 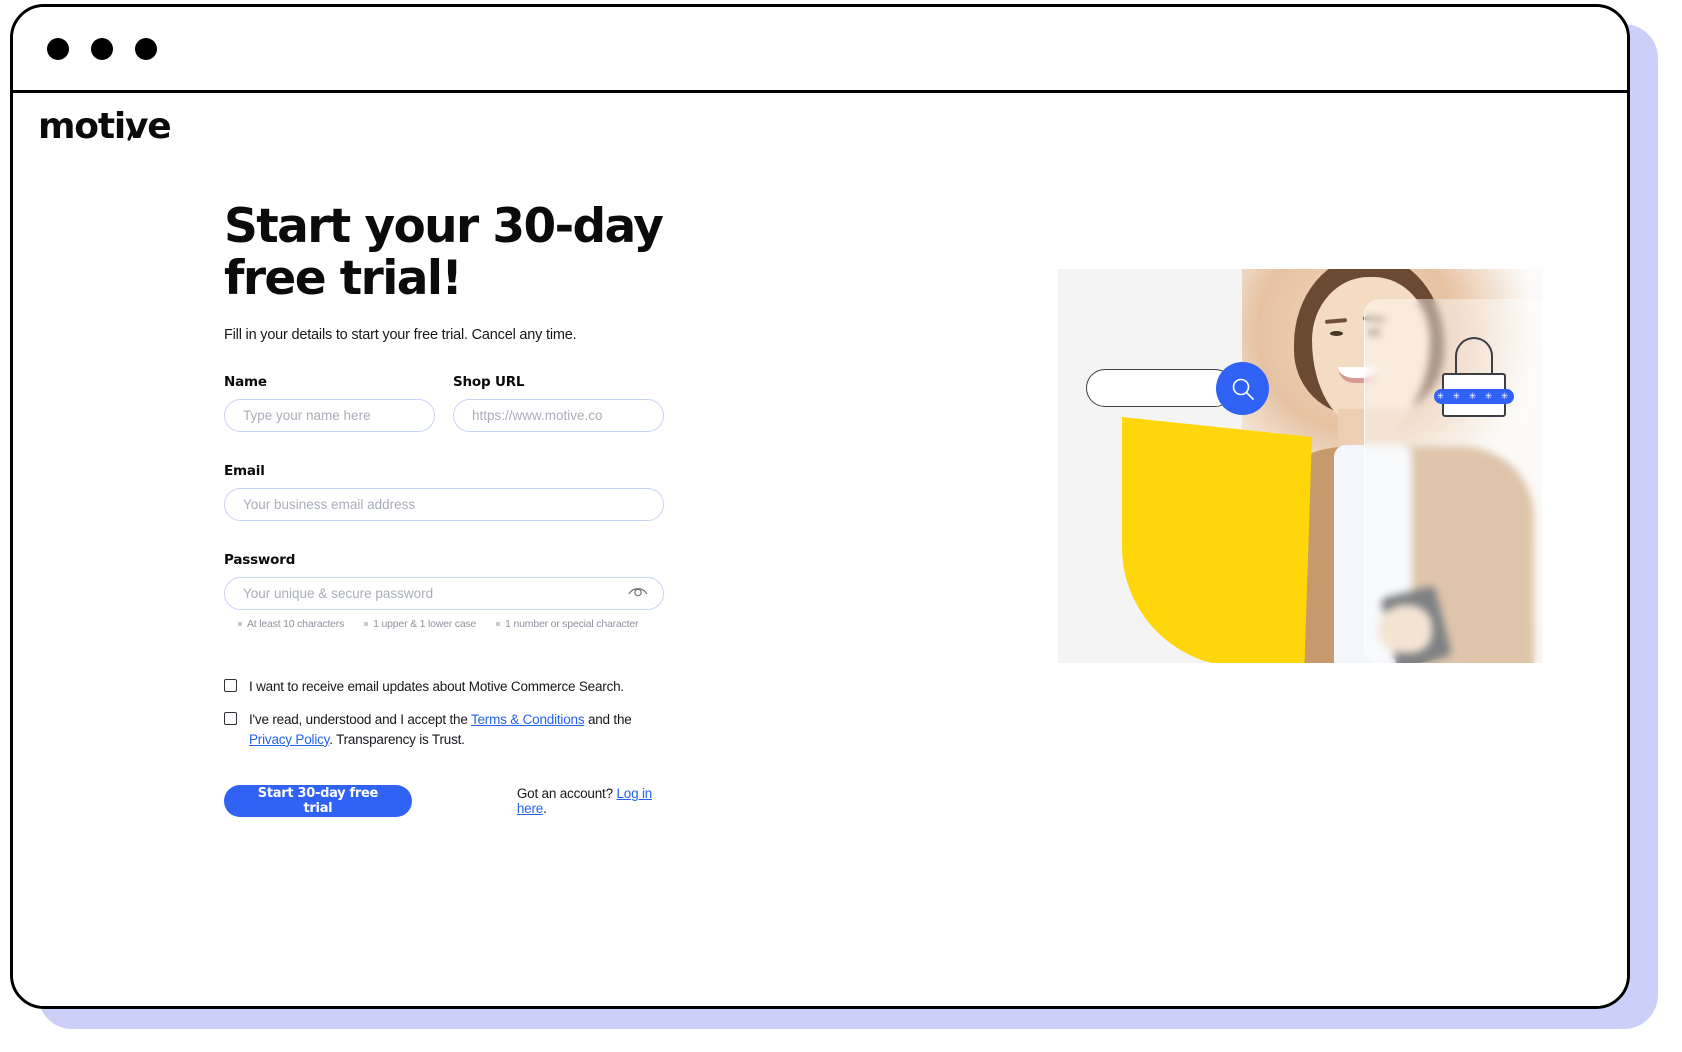 I want to click on terms-consent-checkbox, so click(x=230, y=718).